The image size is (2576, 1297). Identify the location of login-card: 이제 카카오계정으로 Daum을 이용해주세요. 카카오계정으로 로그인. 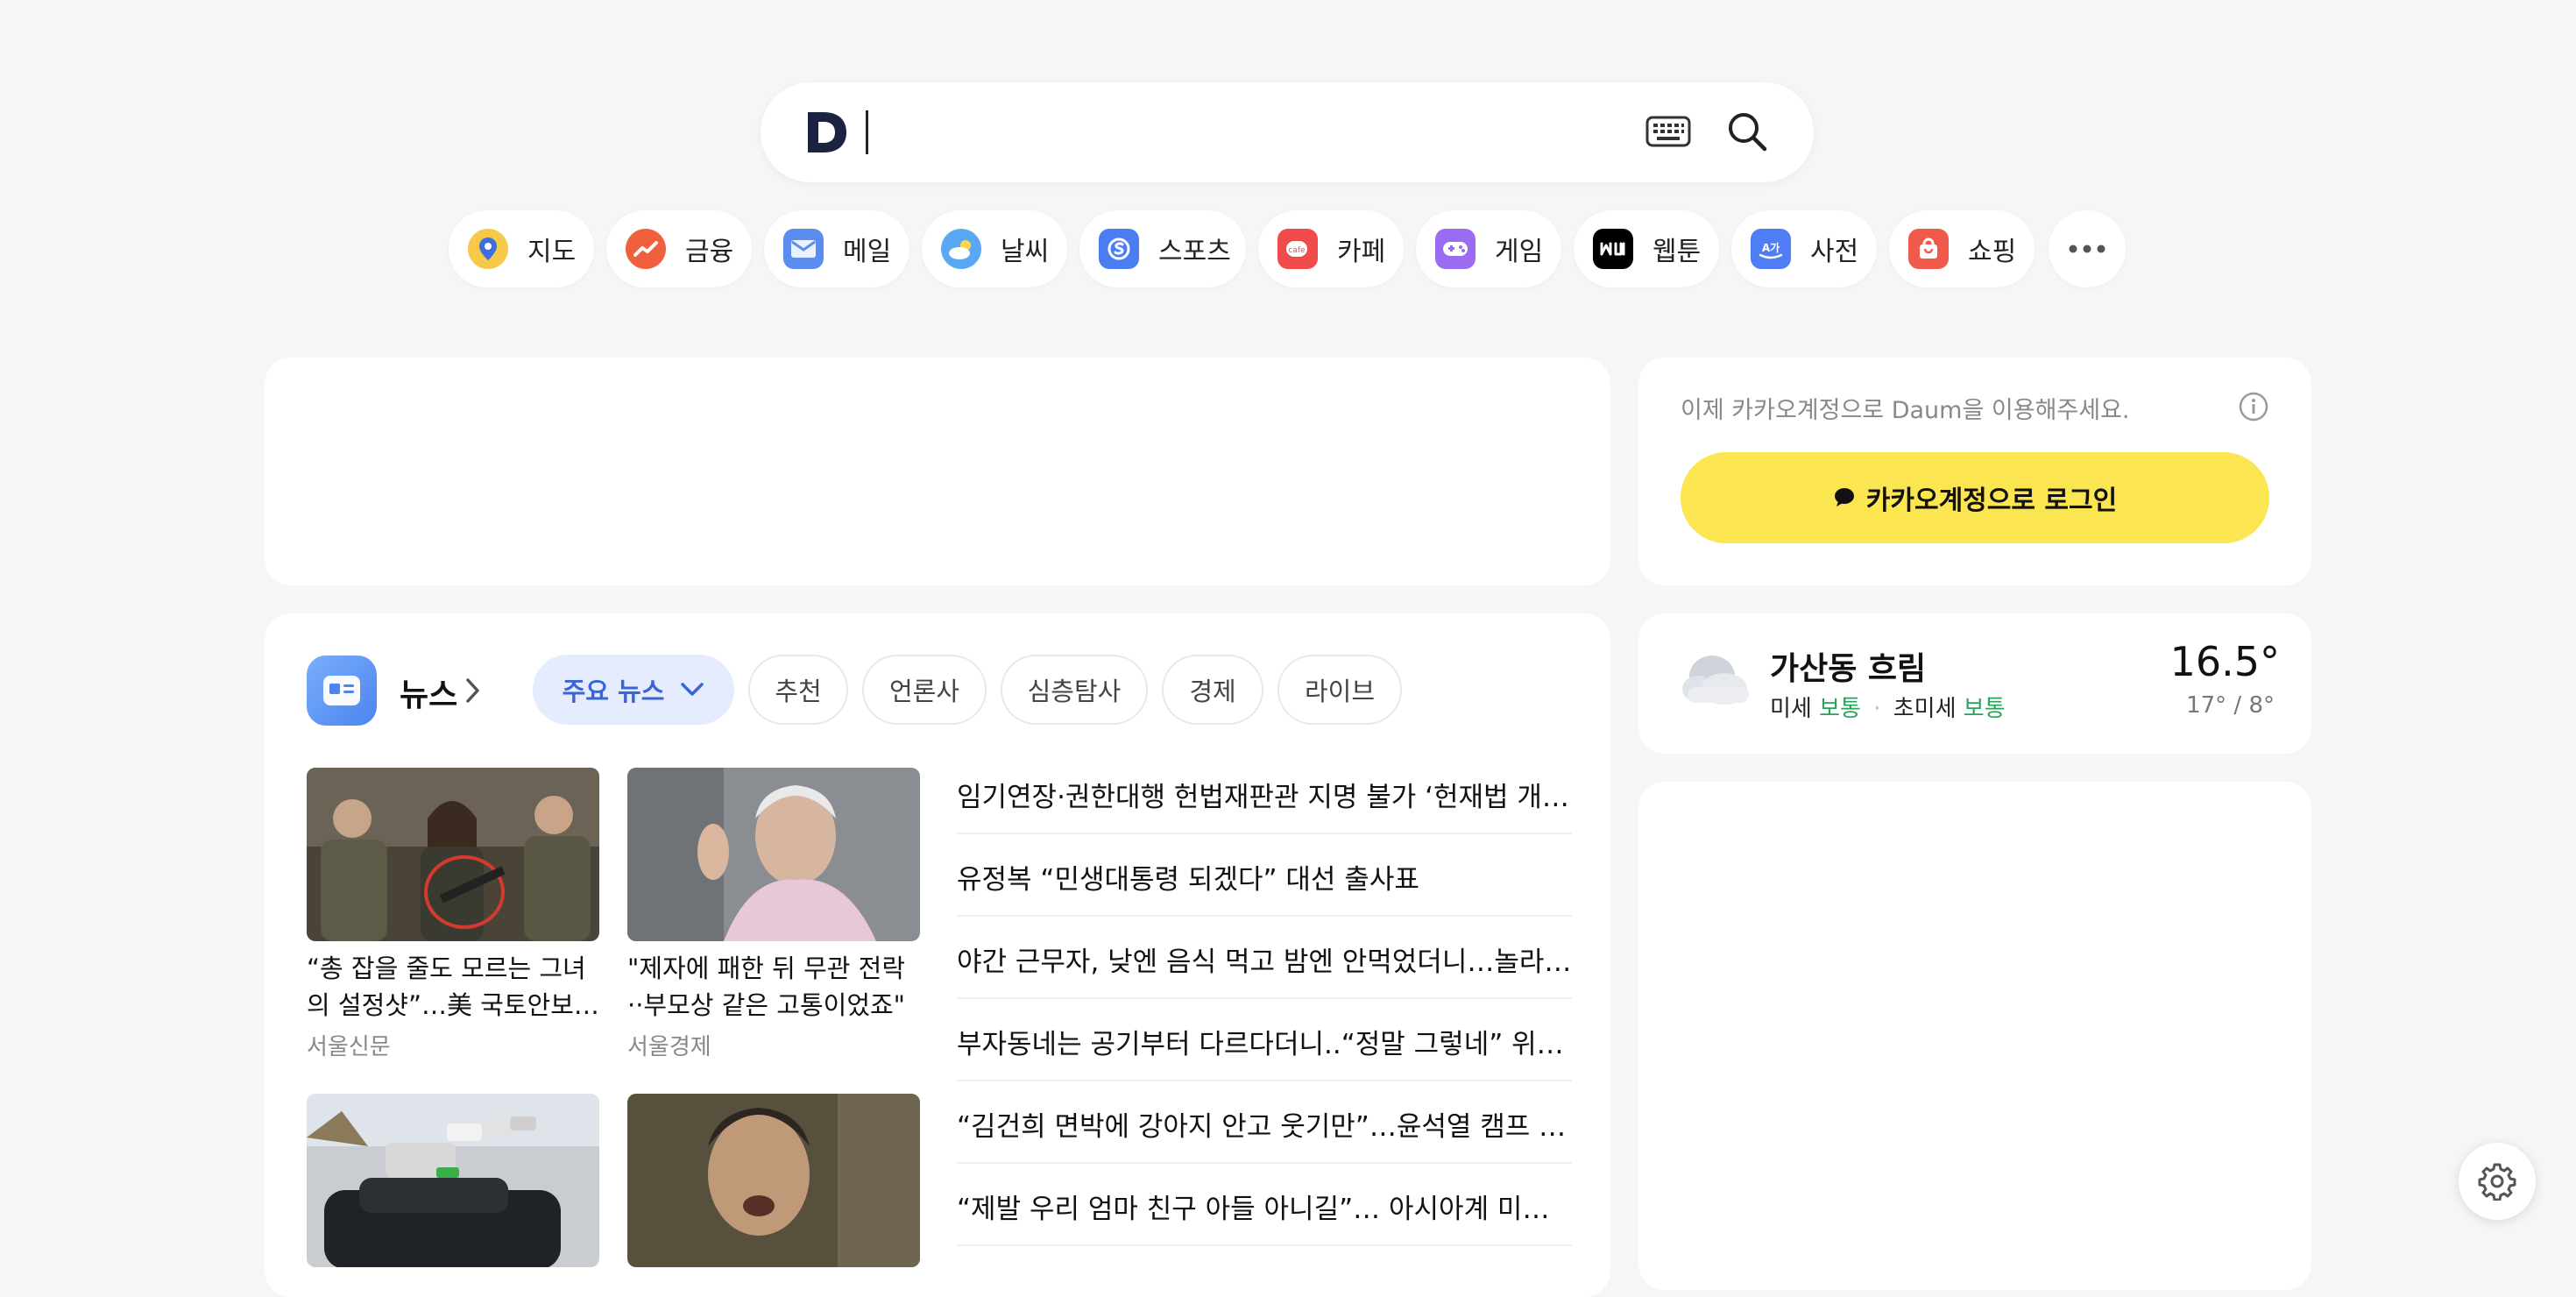
(1974, 472).